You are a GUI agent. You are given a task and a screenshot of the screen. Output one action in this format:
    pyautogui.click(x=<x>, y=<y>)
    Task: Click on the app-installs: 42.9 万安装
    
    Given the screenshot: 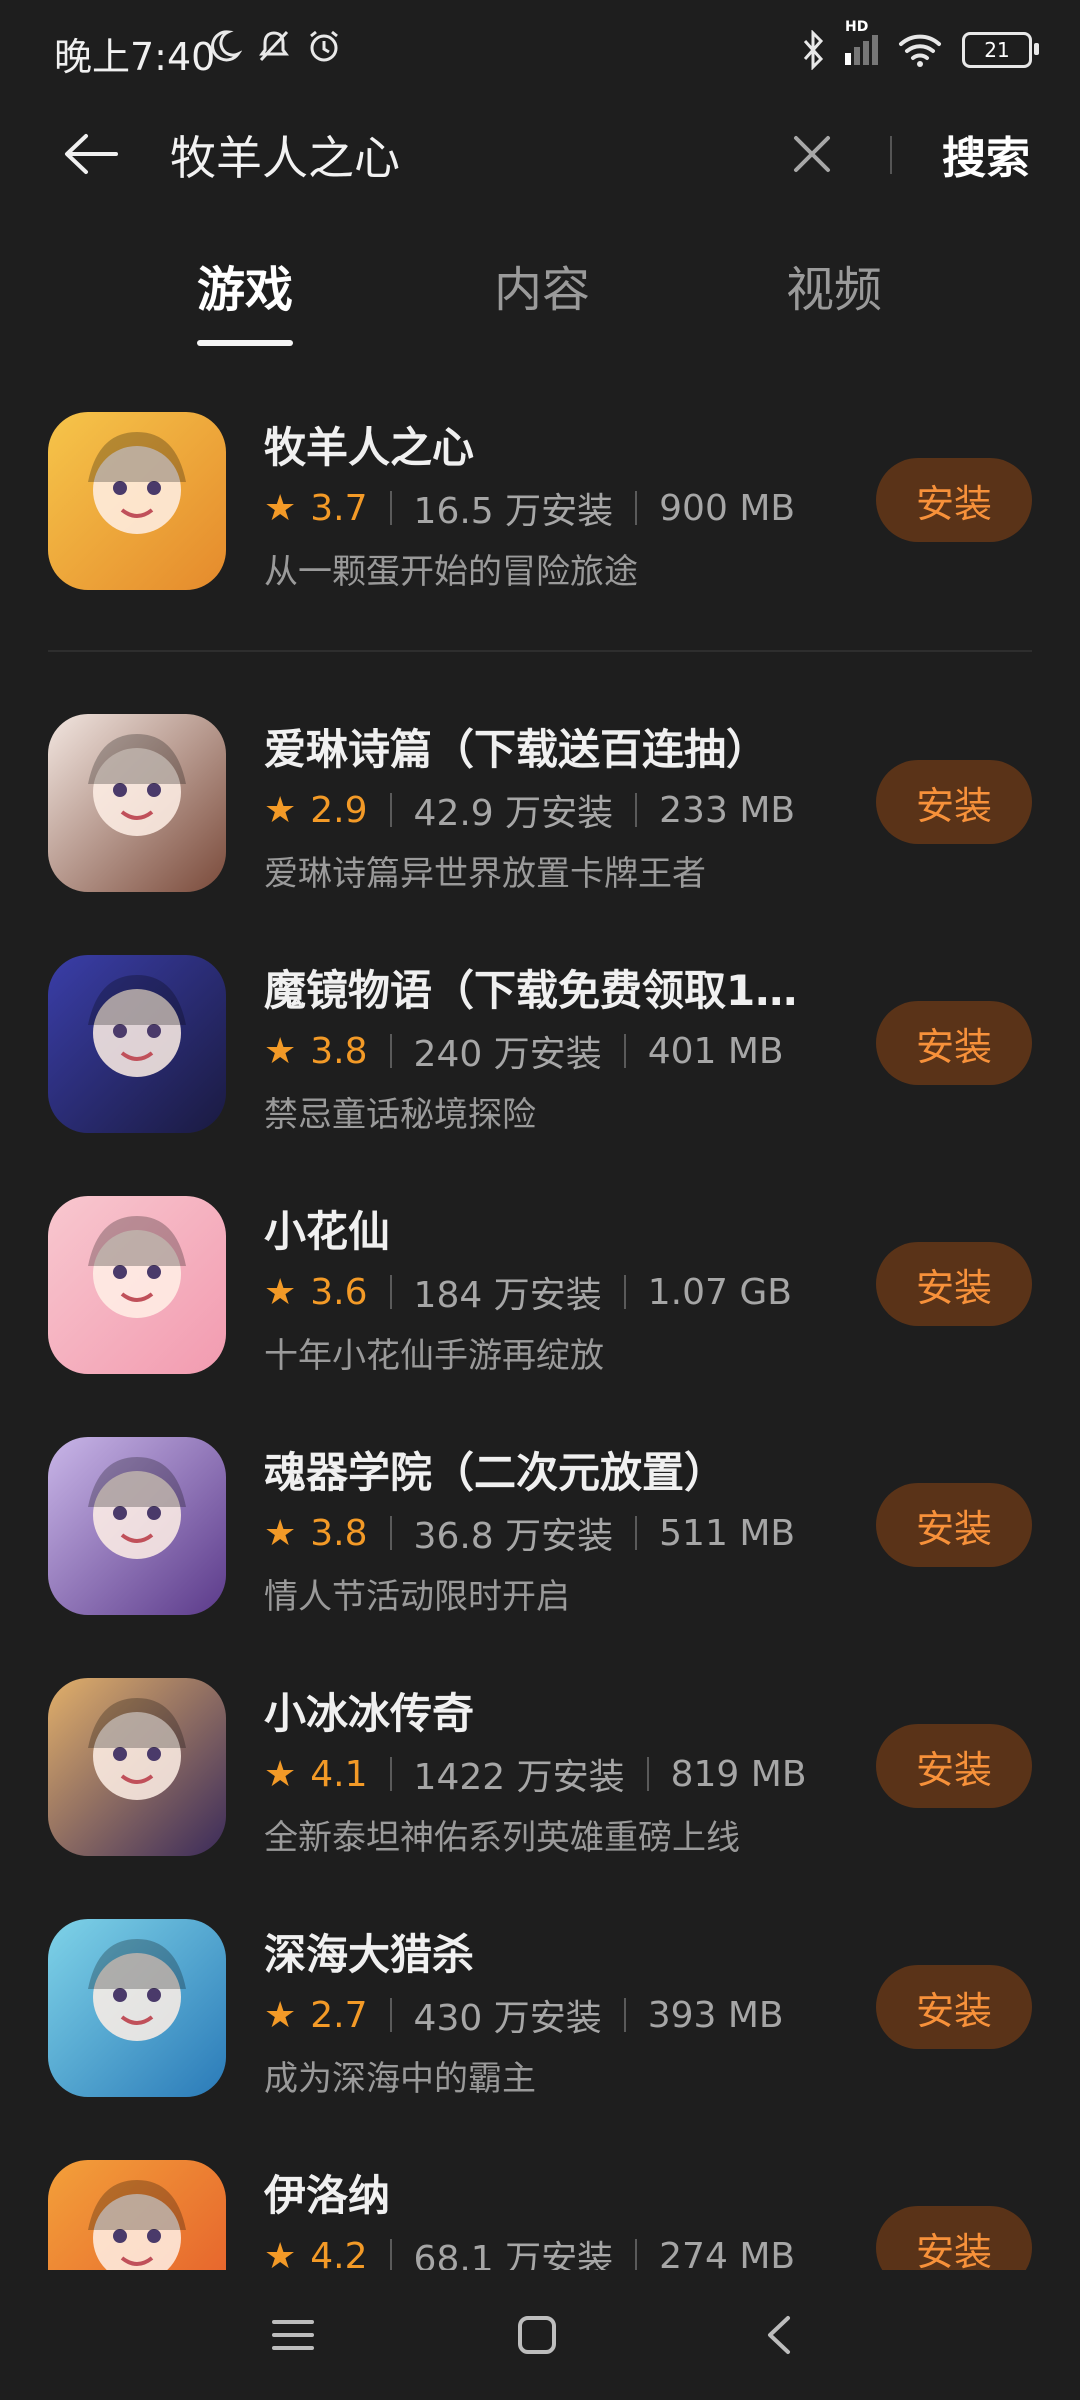 What is the action you would take?
    pyautogui.click(x=513, y=813)
    